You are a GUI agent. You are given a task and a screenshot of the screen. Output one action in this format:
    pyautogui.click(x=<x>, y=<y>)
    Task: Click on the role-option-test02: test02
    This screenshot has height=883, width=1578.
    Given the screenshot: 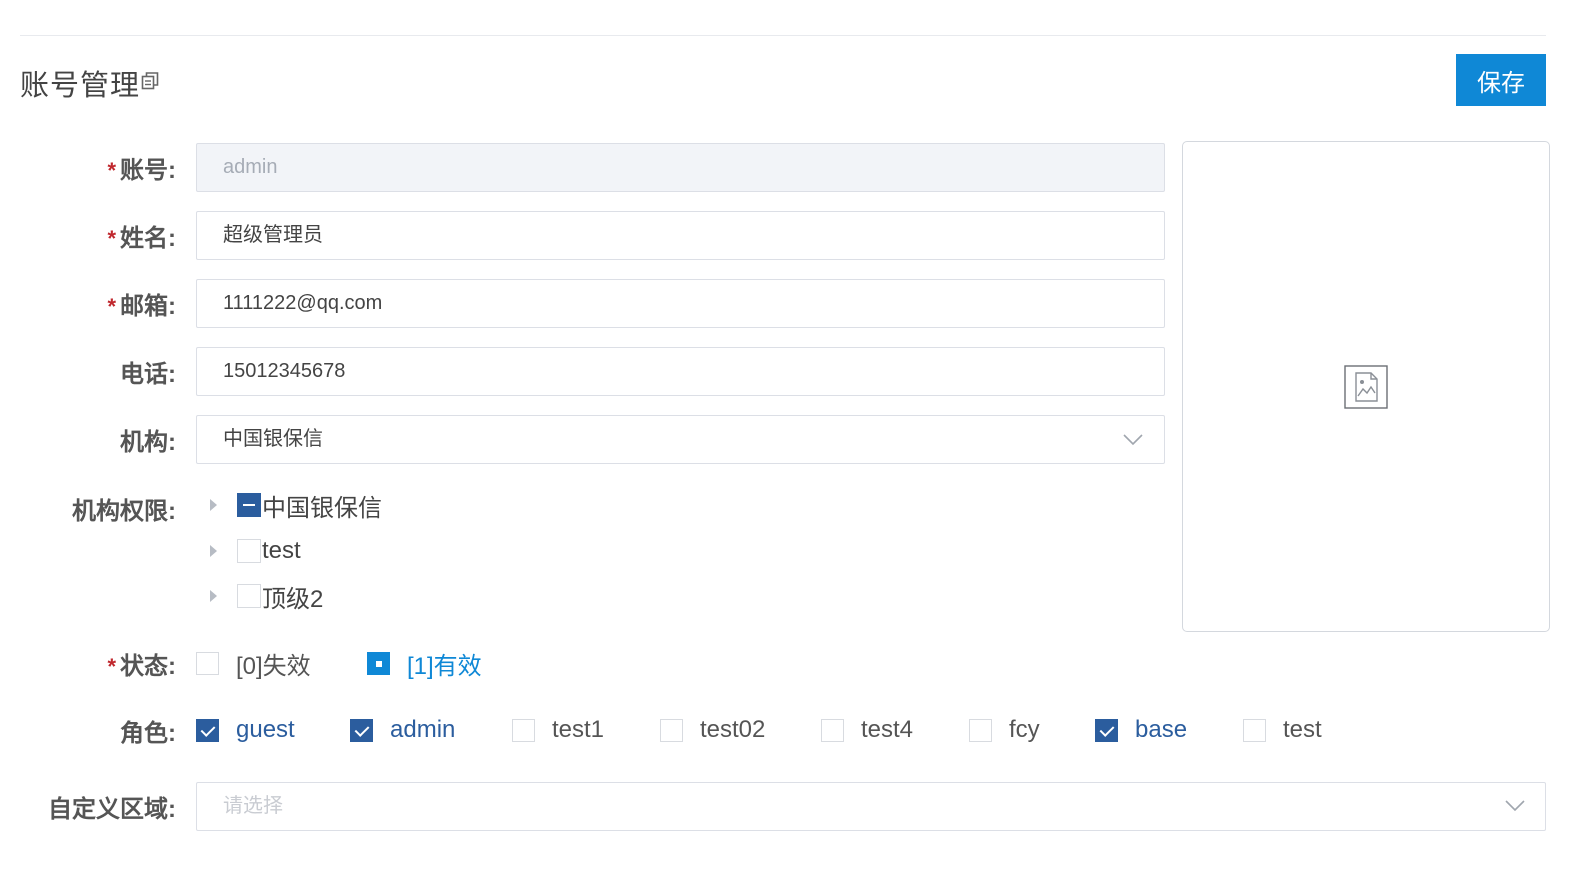 What is the action you would take?
    pyautogui.click(x=712, y=730)
    